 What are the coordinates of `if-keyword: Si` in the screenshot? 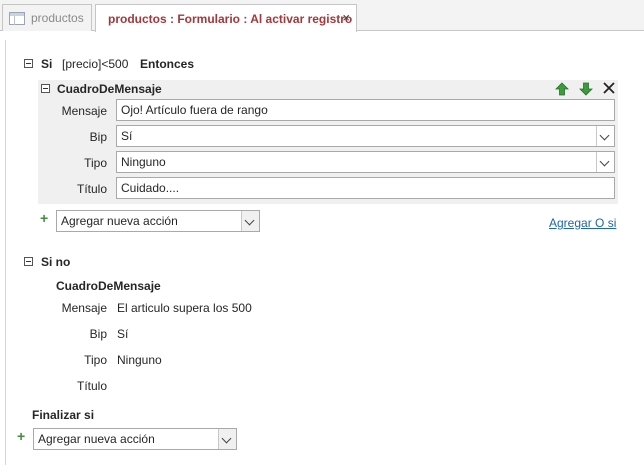 It's located at (47, 64).